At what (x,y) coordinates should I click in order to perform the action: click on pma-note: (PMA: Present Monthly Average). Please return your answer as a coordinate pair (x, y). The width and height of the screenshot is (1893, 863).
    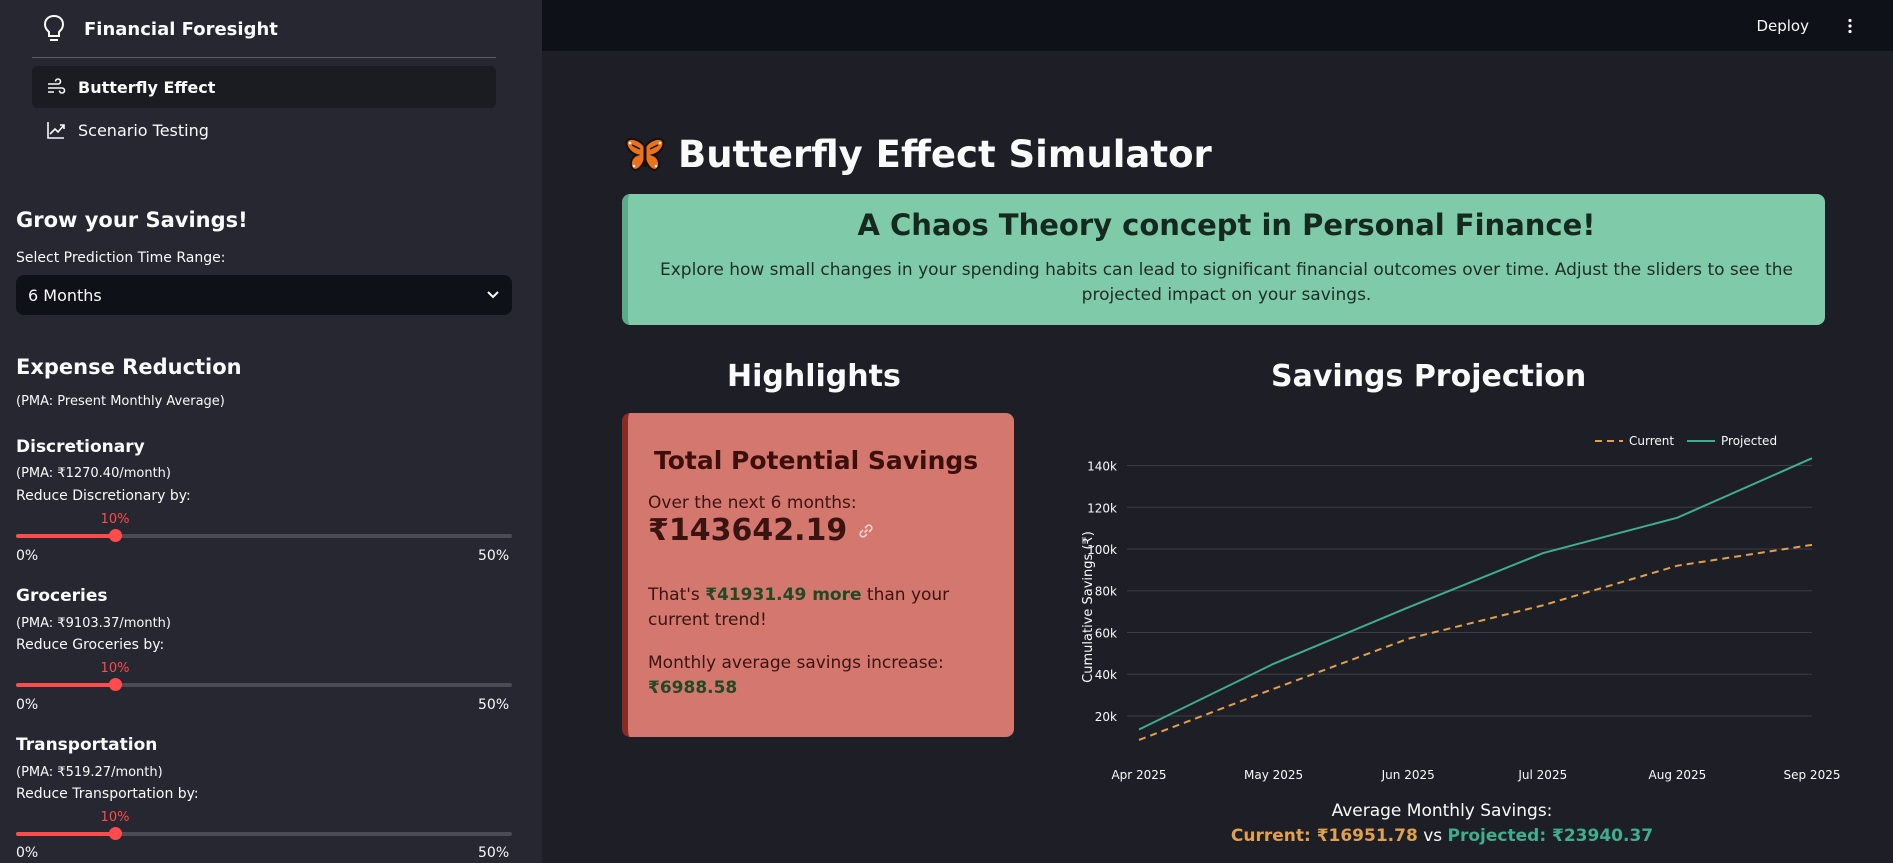
    Looking at the image, I should click on (120, 401).